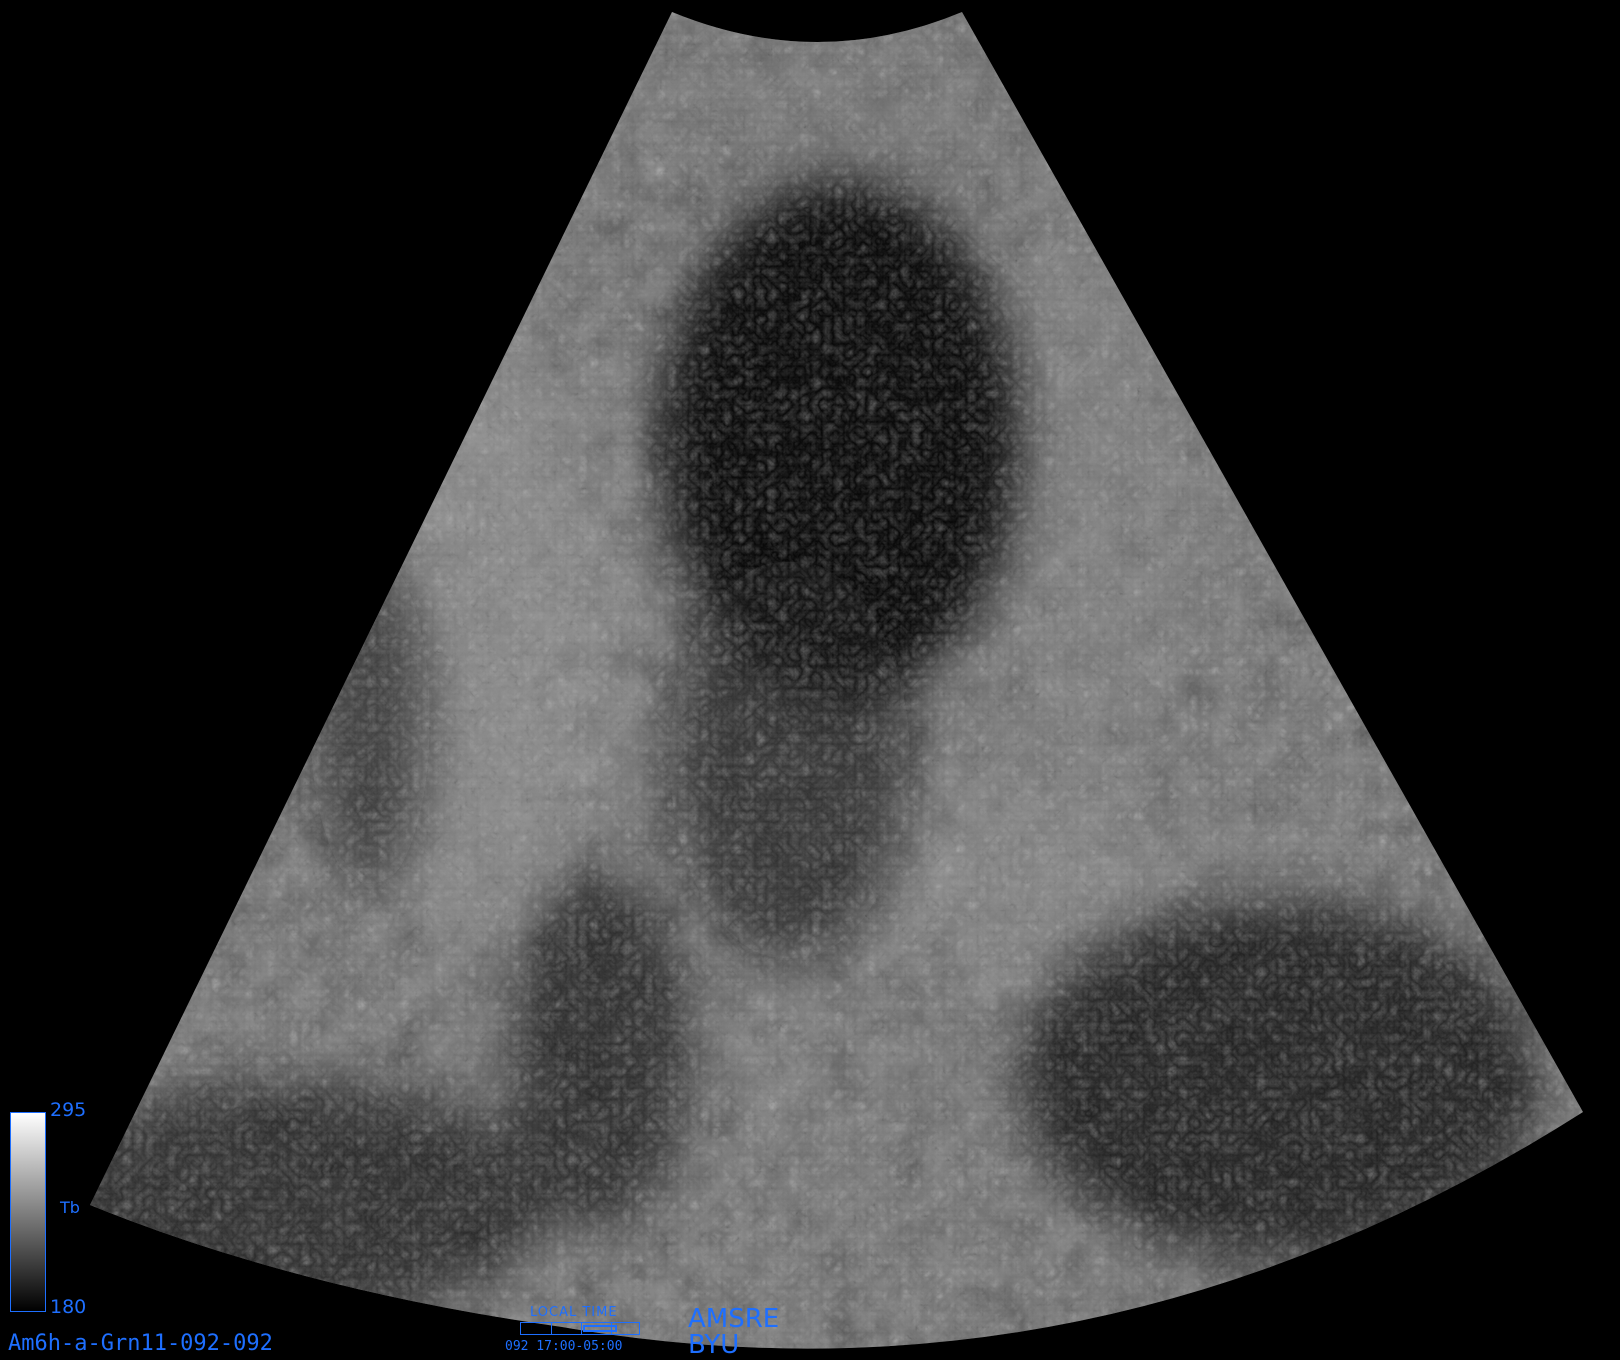 The image size is (1620, 1360). I want to click on colorbar, so click(28, 1212).